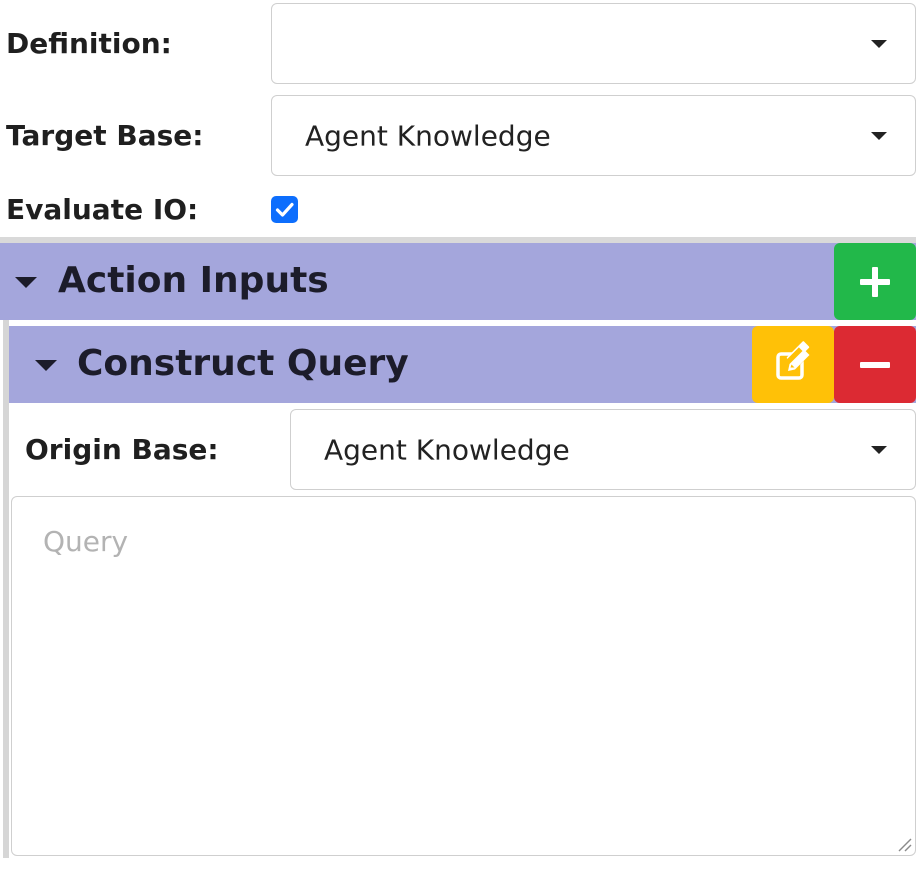  I want to click on definition-label: Definition:, so click(89, 43).